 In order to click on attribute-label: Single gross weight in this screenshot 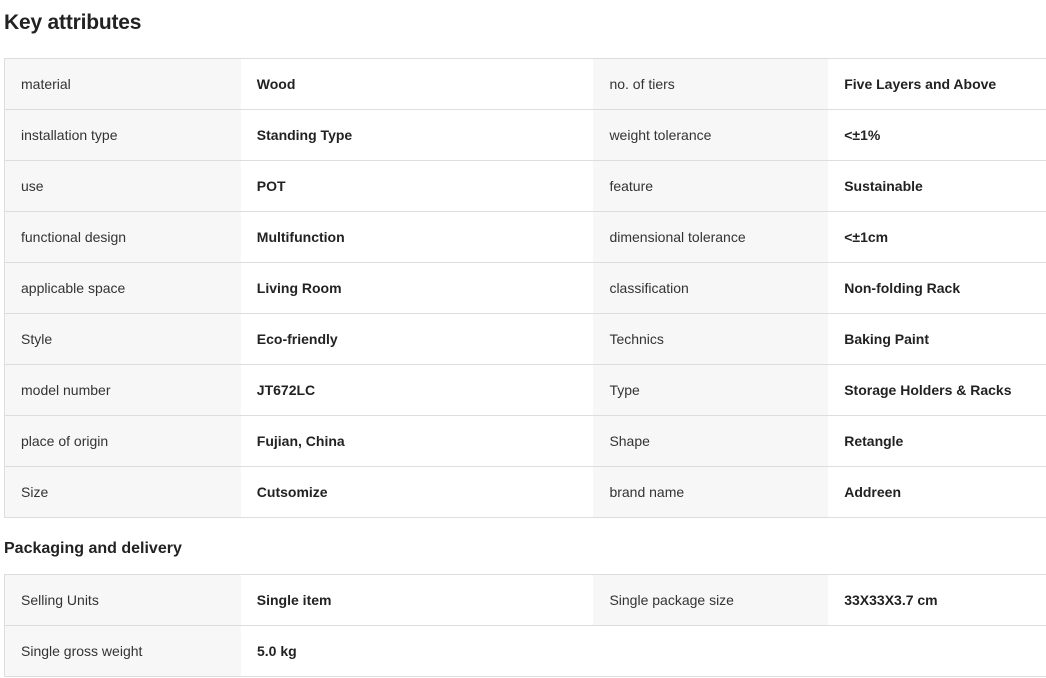, I will do `click(123, 651)`.